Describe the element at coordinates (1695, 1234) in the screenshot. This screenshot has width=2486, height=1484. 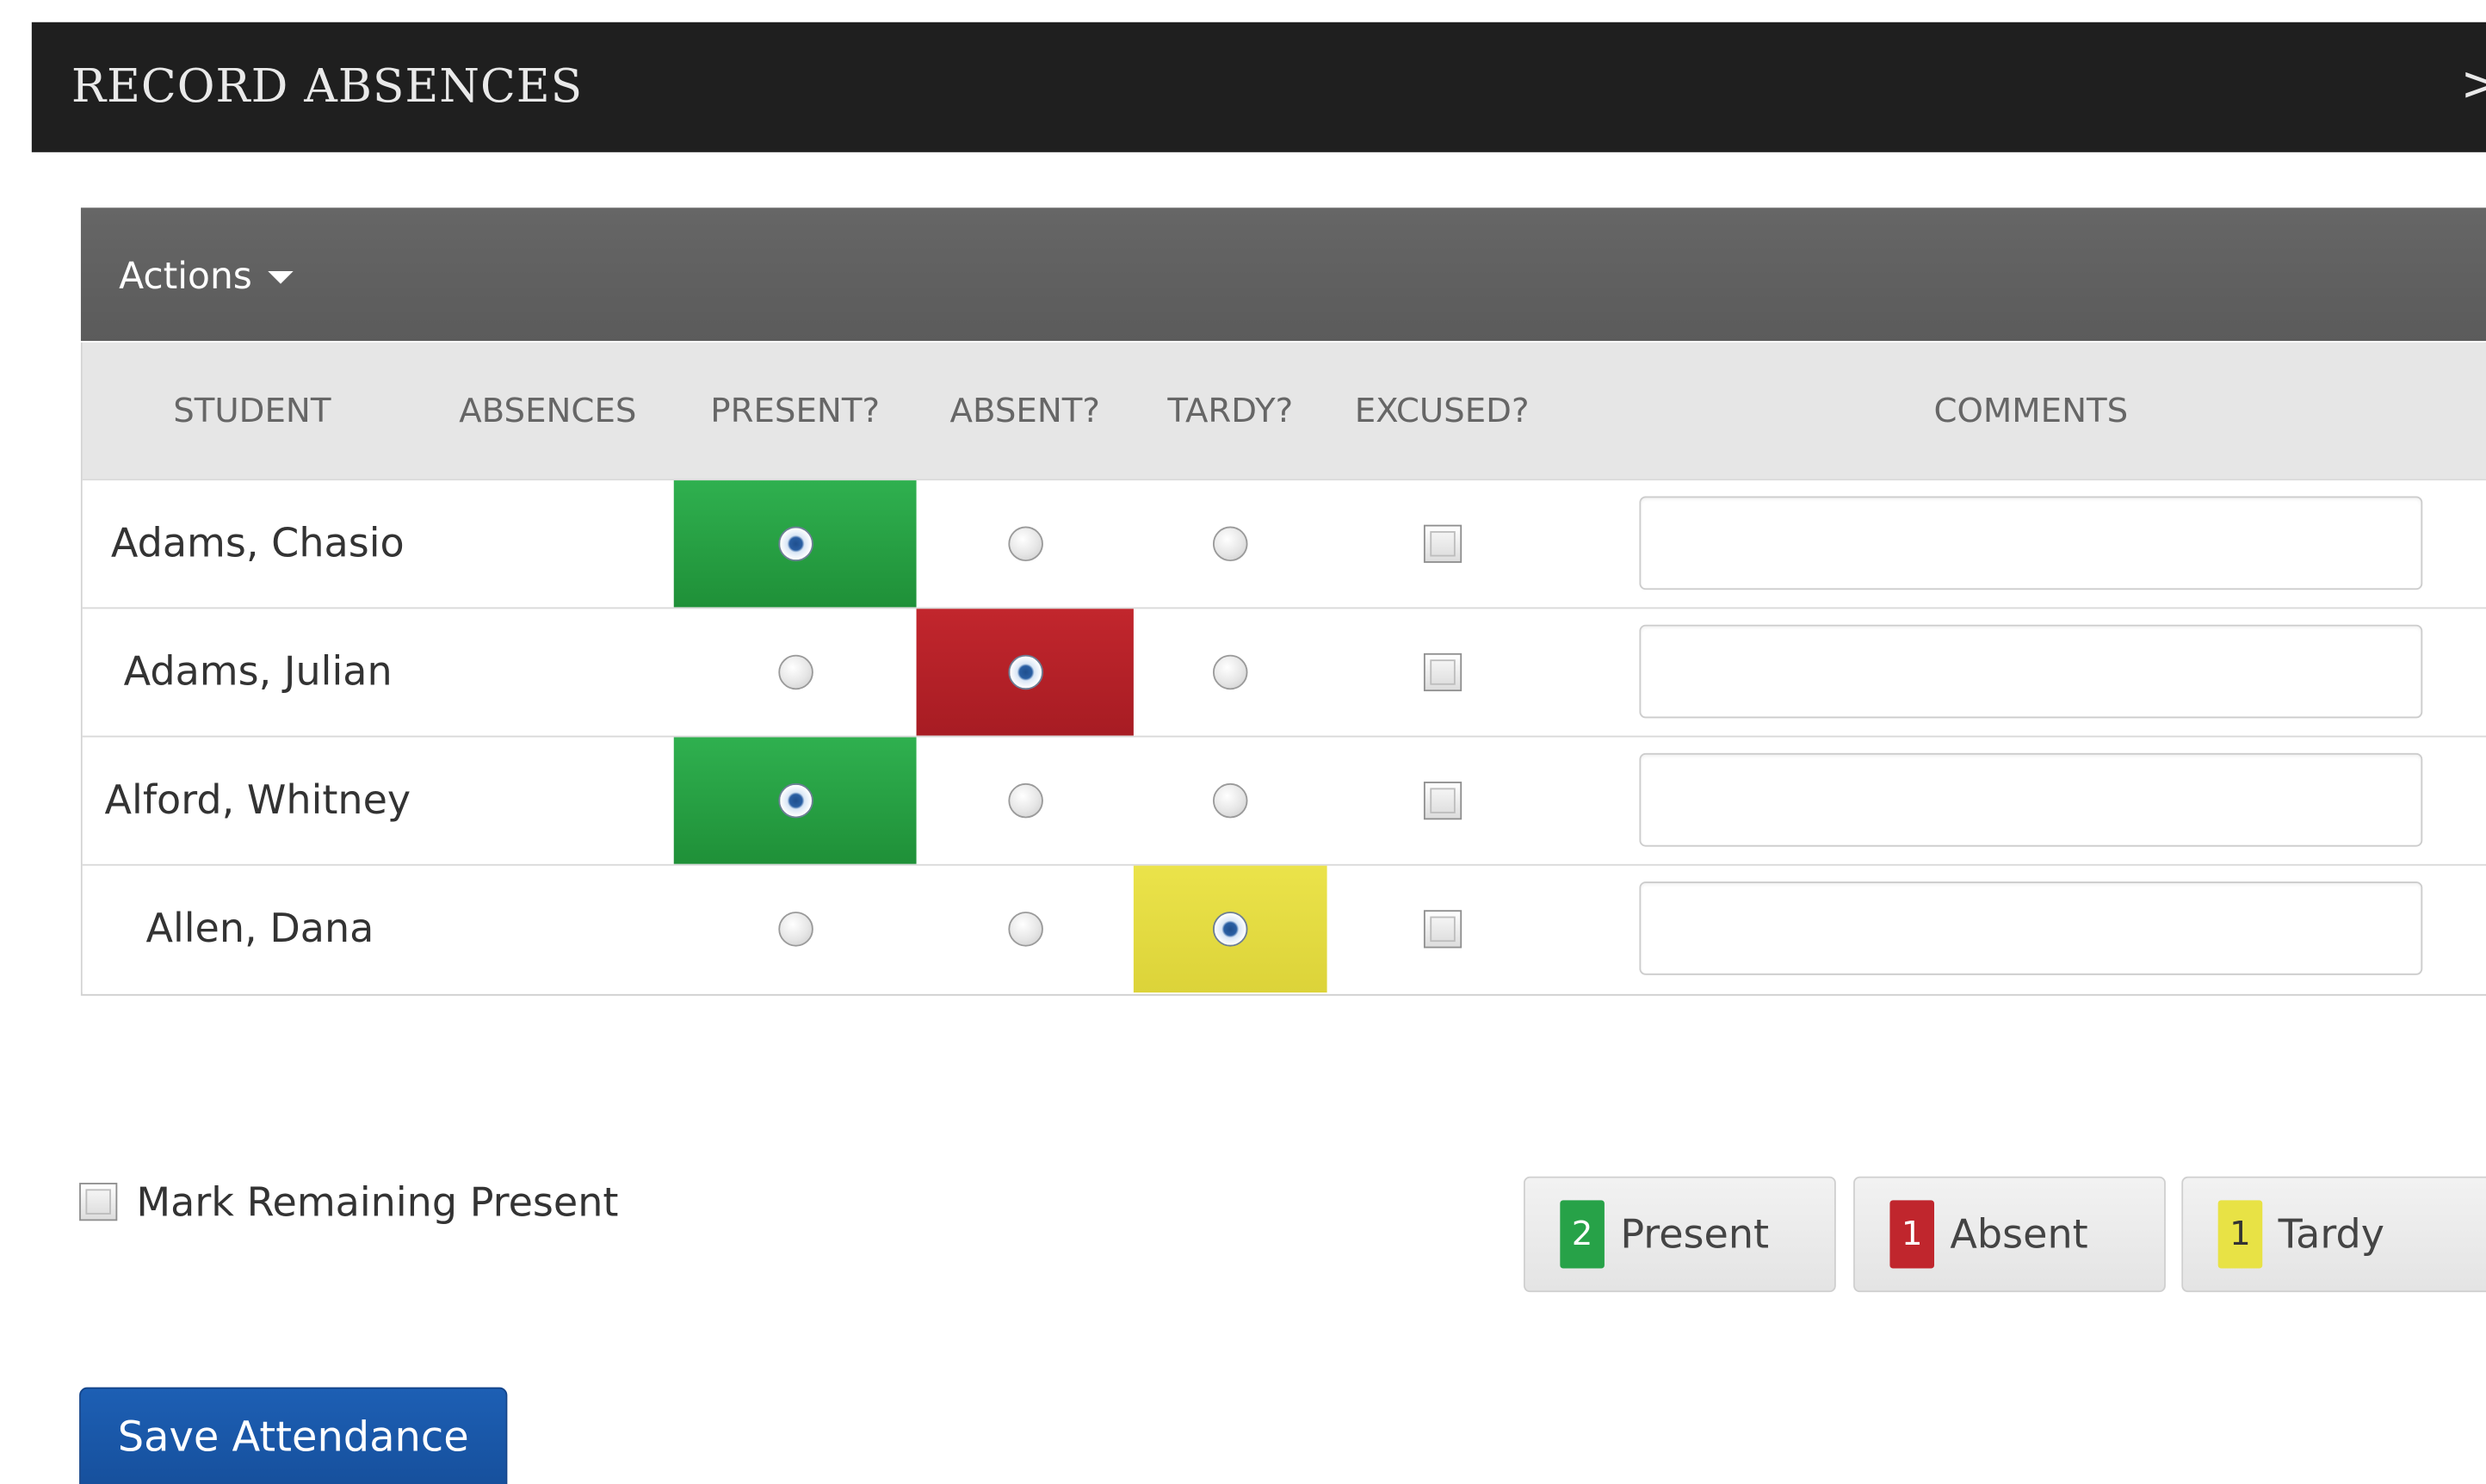
I see `present-summary-label: Present` at that location.